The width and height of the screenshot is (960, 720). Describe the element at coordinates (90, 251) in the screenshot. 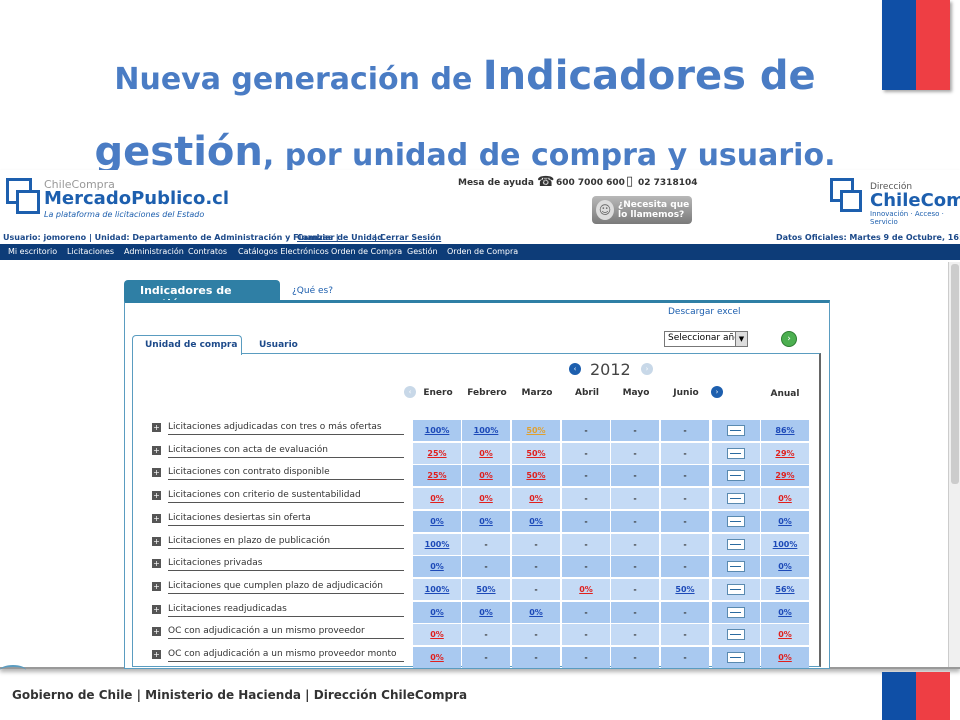

I see `nav-item-licitaciones: Licitaciones` at that location.